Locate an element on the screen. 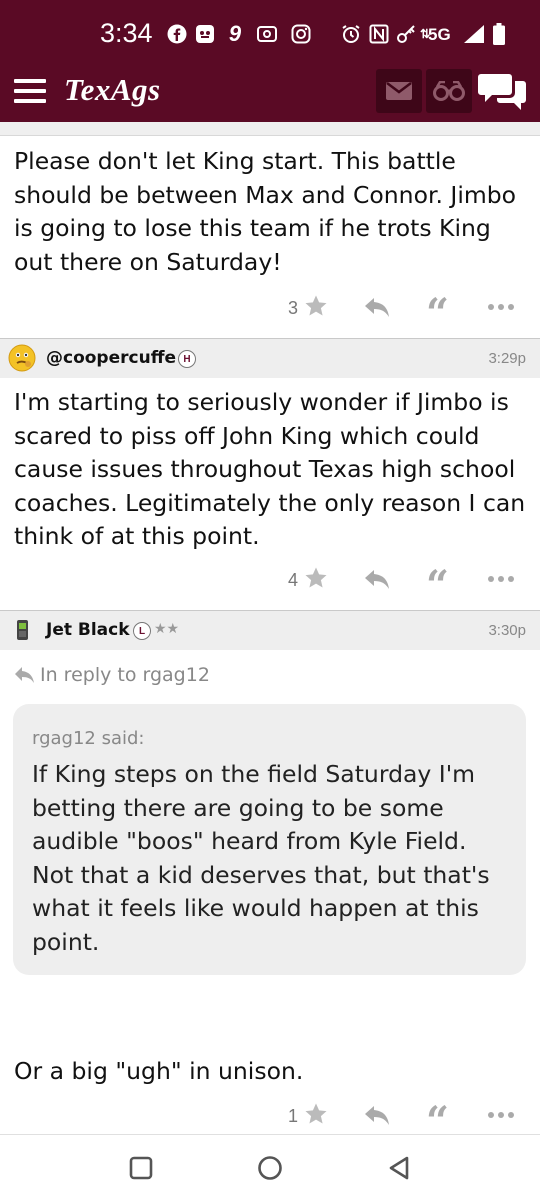  binoculars-button is located at coordinates (449, 91).